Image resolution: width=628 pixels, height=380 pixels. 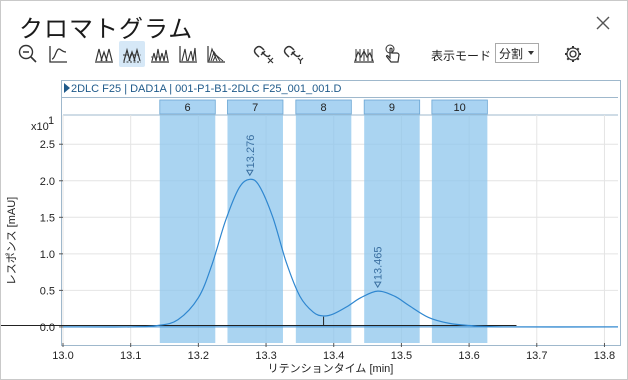 What do you see at coordinates (47, 255) in the screenshot?
I see `y-tick-label: 1.0` at bounding box center [47, 255].